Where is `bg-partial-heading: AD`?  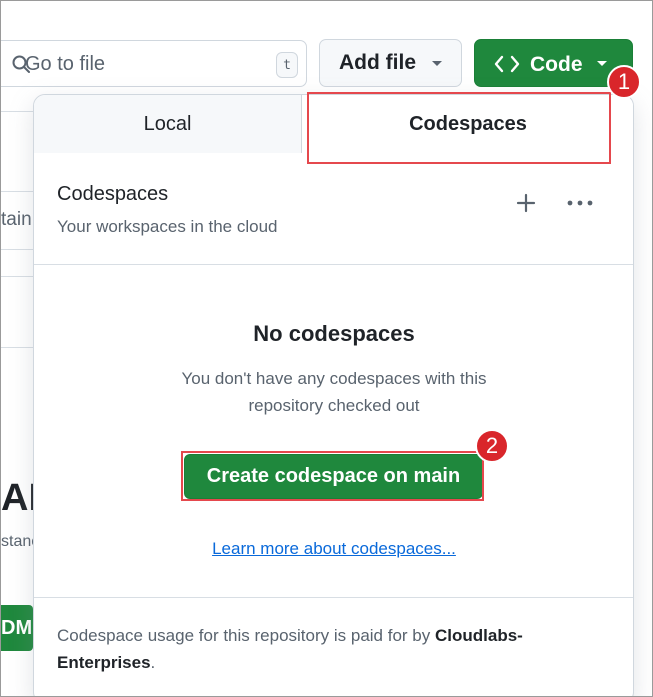 bg-partial-heading: AD is located at coordinates (17, 498).